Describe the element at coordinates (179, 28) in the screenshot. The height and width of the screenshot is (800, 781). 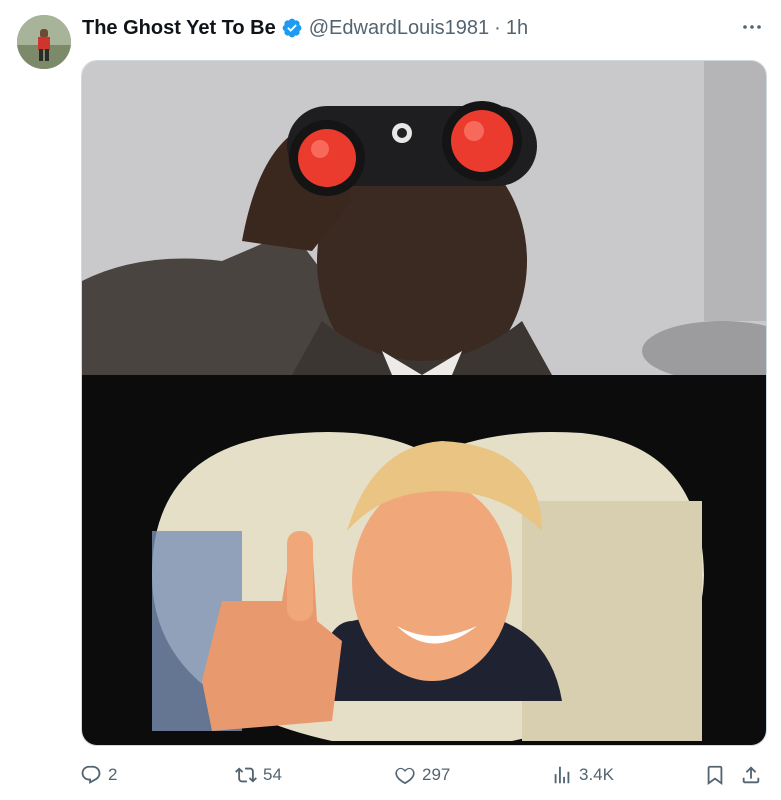
I see `author-display-name: The Ghost Yet To Be` at that location.